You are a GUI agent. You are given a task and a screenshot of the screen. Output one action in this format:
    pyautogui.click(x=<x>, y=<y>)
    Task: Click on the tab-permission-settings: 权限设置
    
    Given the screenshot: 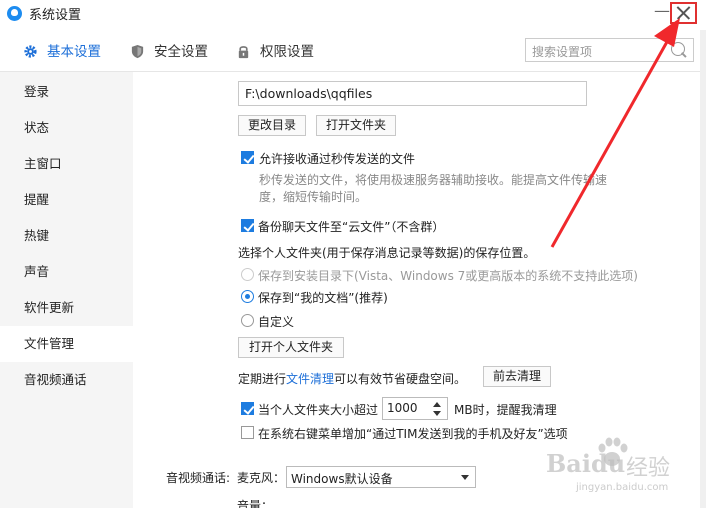 What is the action you would take?
    pyautogui.click(x=281, y=52)
    